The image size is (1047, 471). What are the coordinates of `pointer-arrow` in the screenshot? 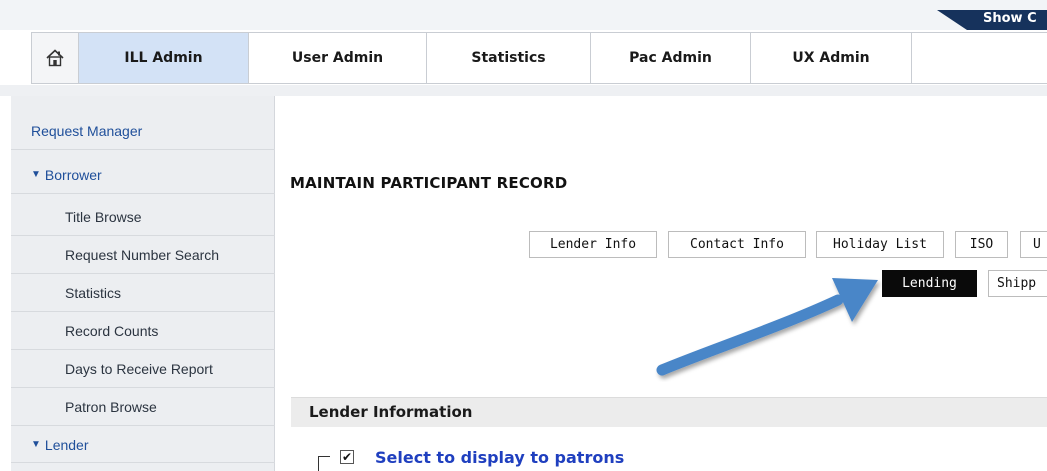 It's located at (767, 327).